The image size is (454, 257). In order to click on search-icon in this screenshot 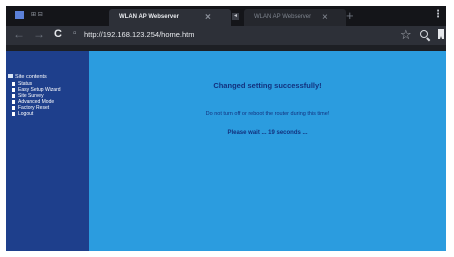, I will do `click(424, 34)`.